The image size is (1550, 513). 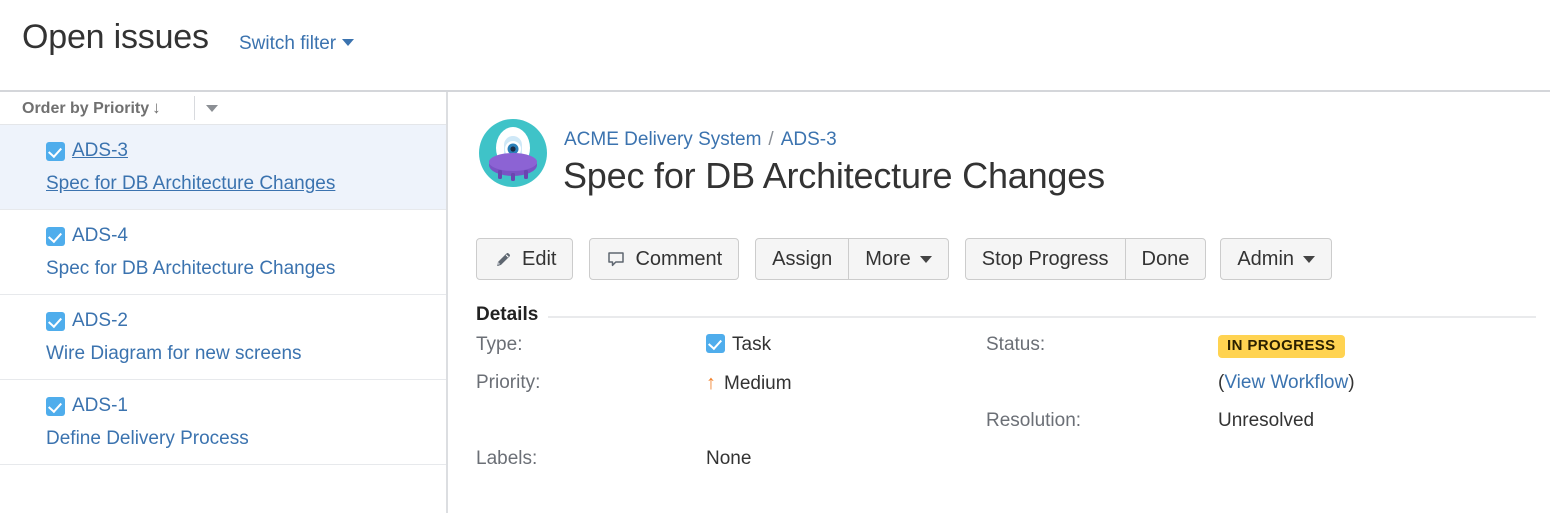 I want to click on assign-button-group: Assign More, so click(x=852, y=259).